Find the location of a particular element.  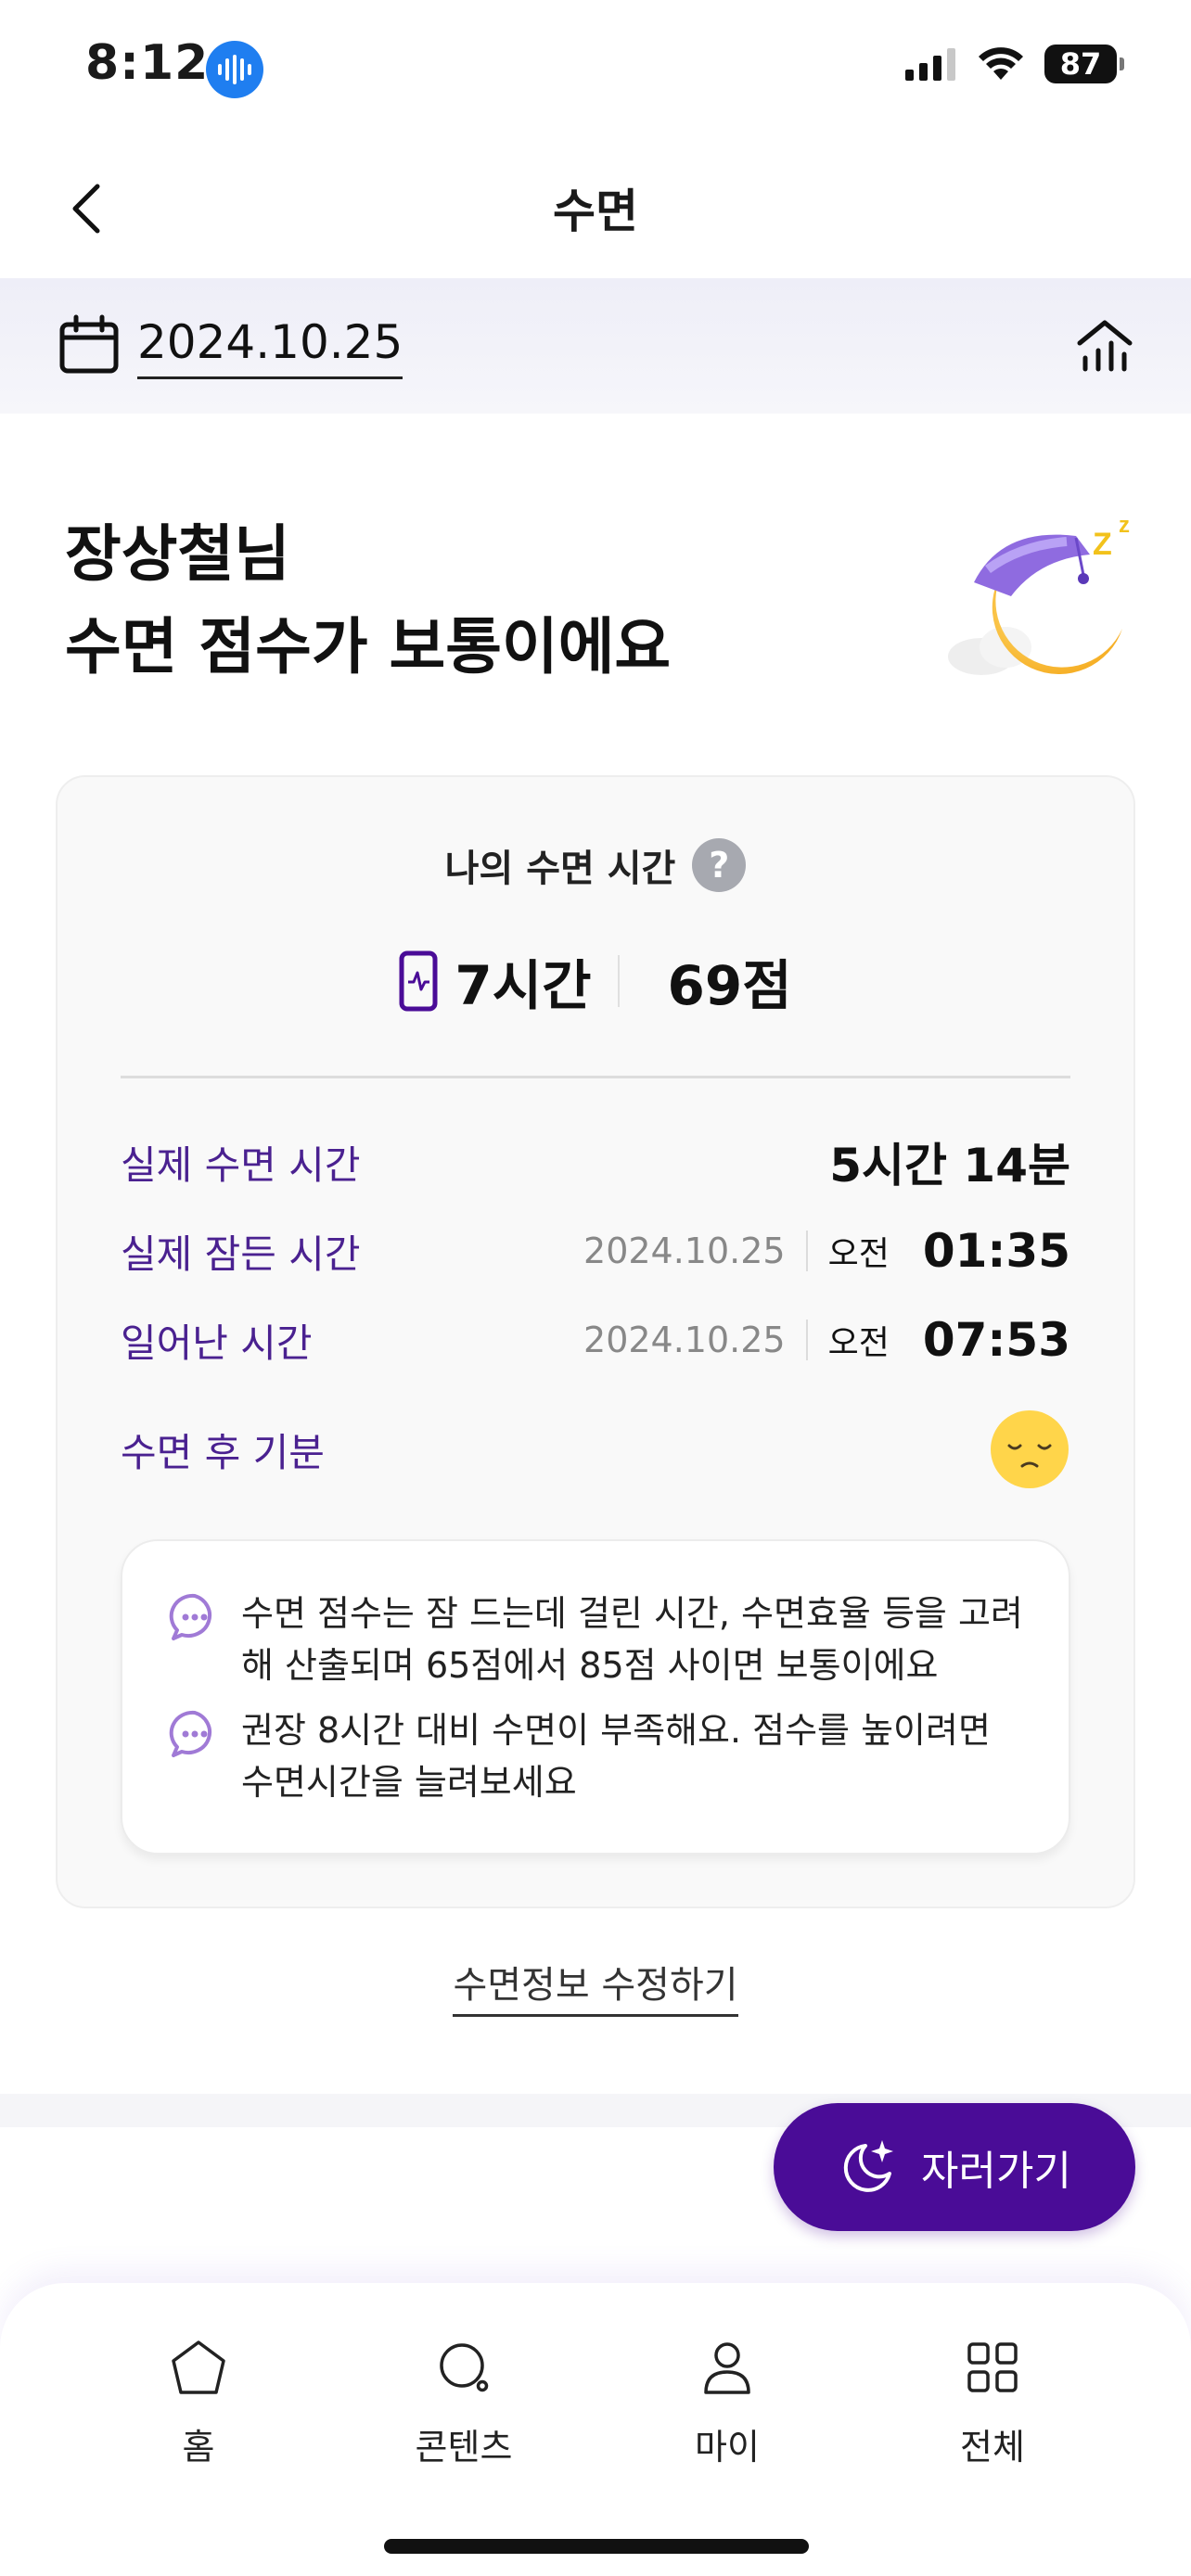

fell-asleep-date: 2024.10.25 is located at coordinates (684, 1251).